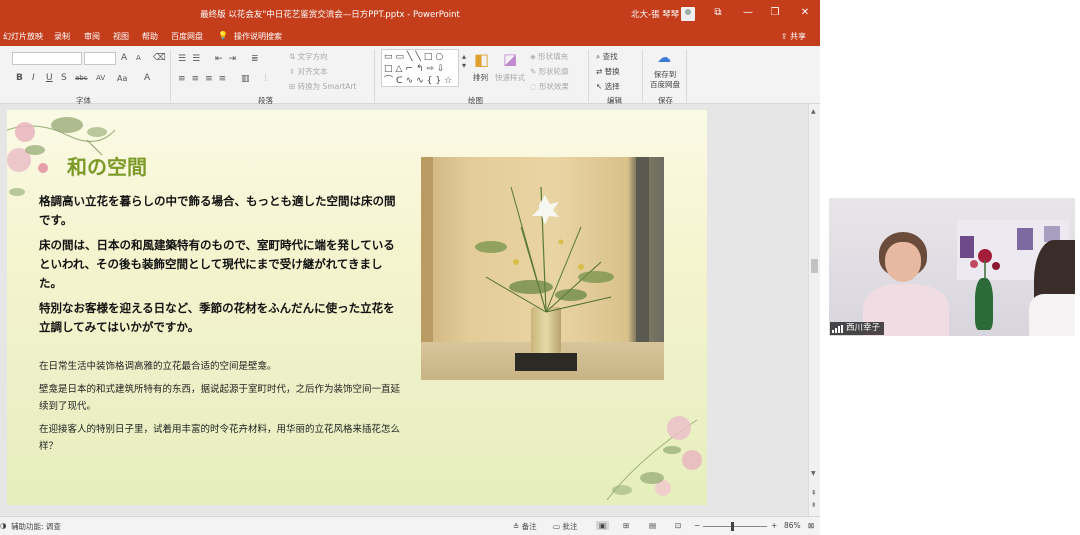  What do you see at coordinates (33, 78) in the screenshot?
I see `italic-button: I` at bounding box center [33, 78].